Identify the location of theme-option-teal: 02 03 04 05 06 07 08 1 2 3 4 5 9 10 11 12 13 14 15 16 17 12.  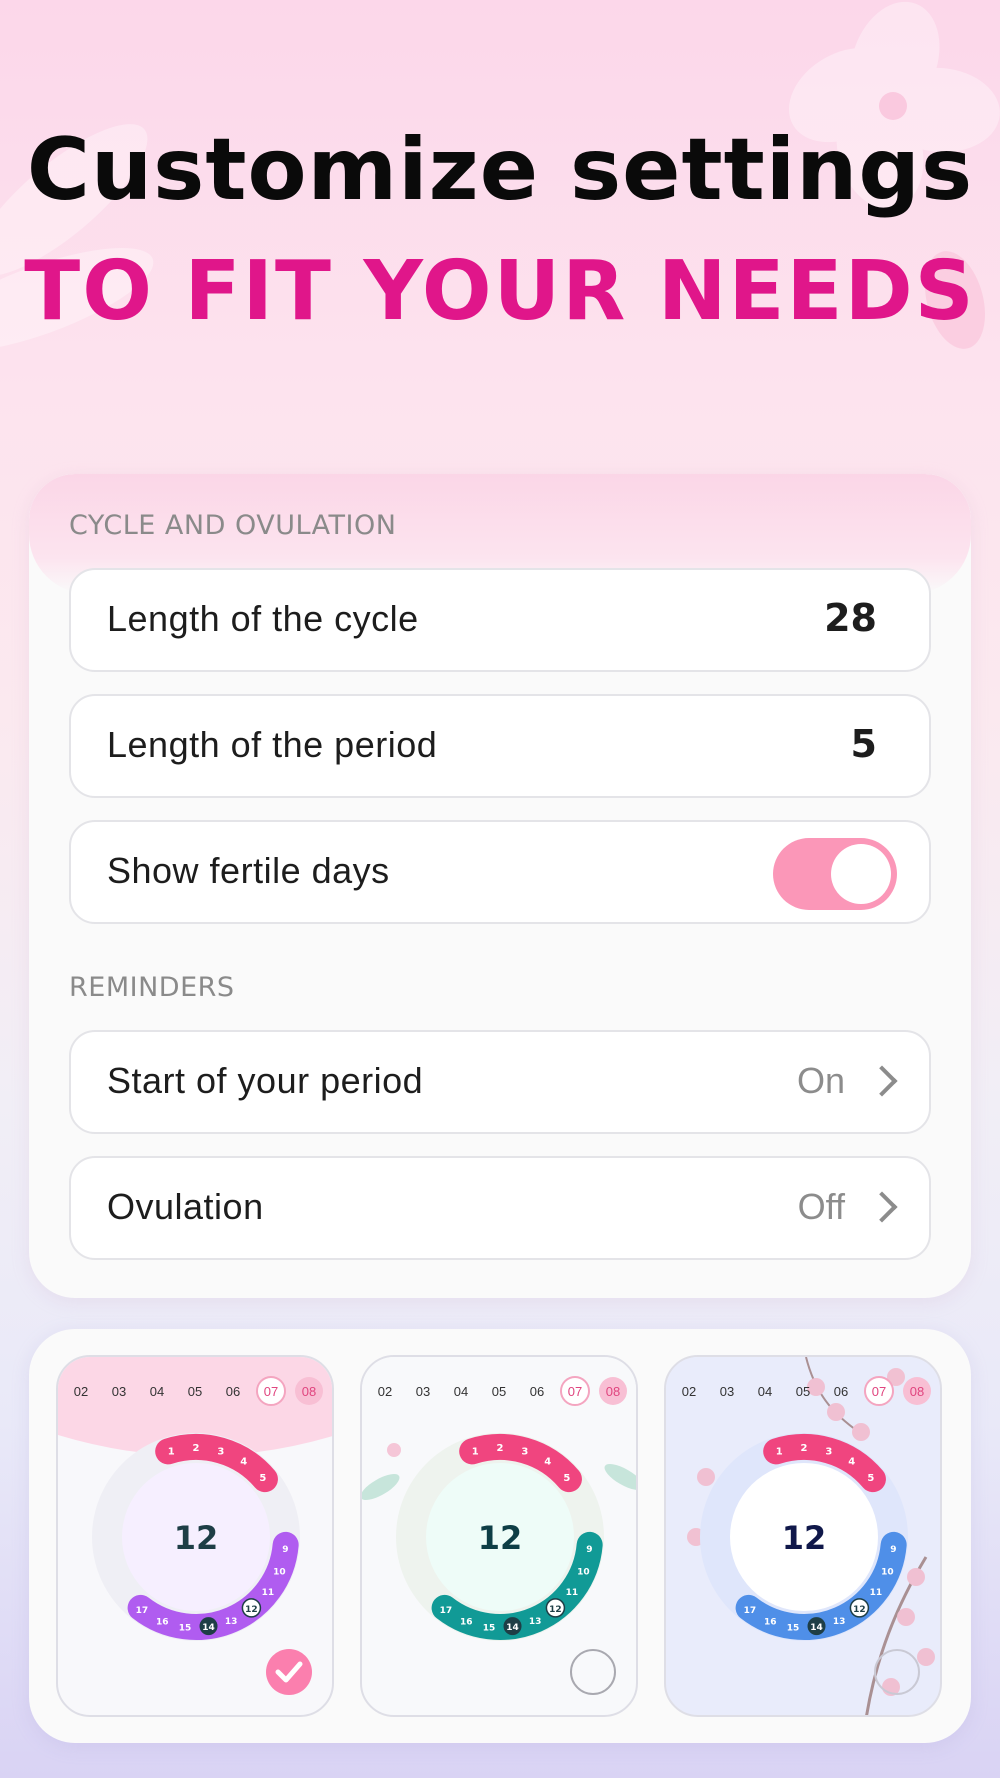
(499, 1536).